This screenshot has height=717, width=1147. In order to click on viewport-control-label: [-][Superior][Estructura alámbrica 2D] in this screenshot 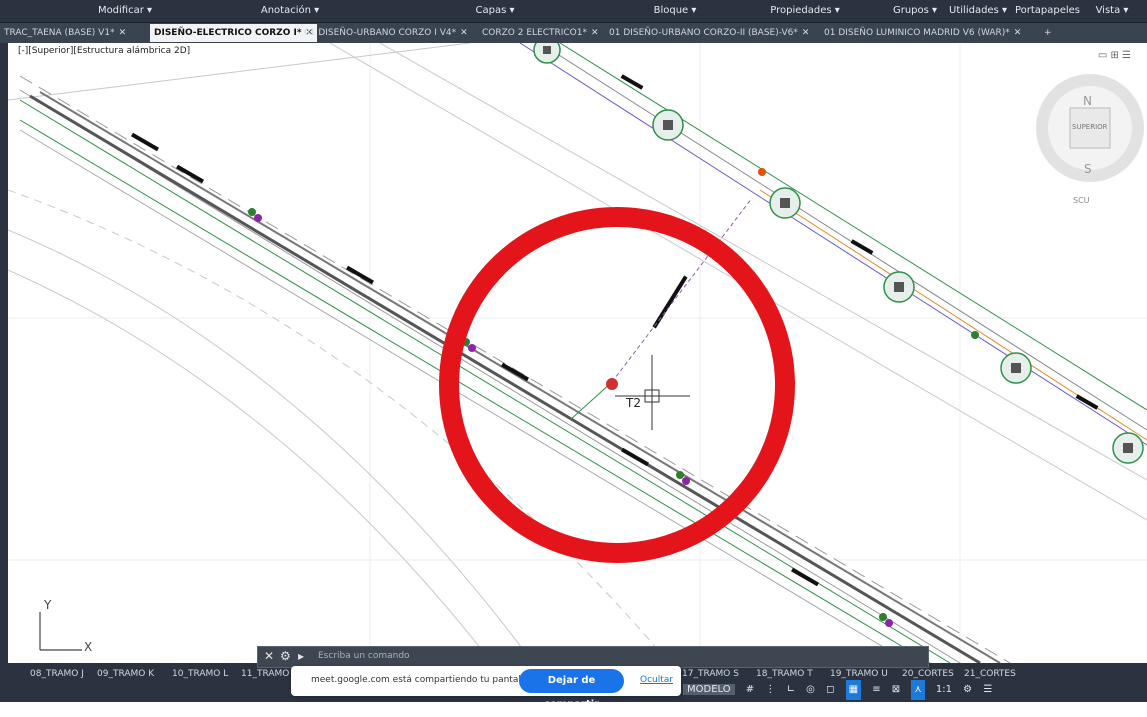, I will do `click(104, 51)`.